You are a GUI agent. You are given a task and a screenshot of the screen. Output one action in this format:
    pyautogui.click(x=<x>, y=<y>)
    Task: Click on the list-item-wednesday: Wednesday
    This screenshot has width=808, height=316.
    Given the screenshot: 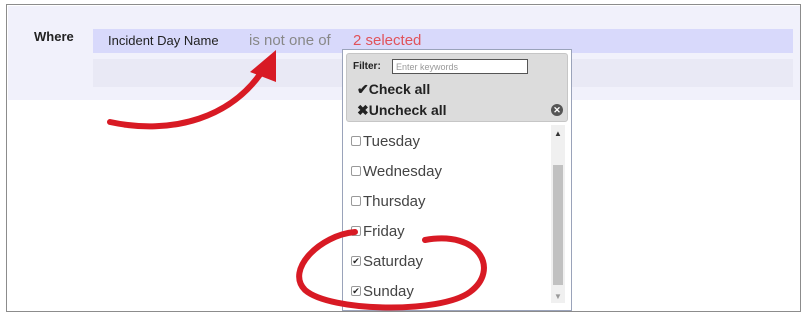 What is the action you would take?
    pyautogui.click(x=396, y=171)
    